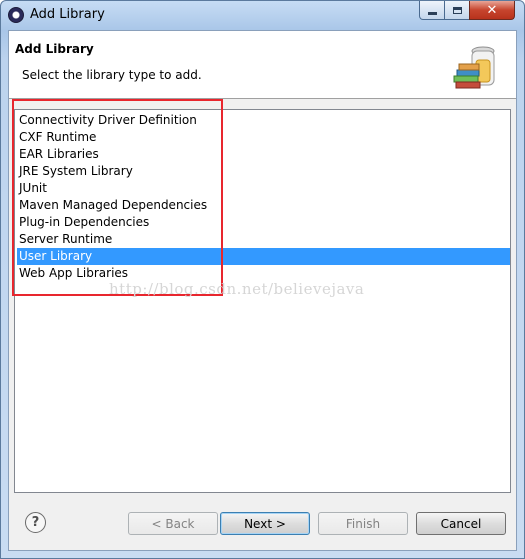  Describe the element at coordinates (474, 67) in the screenshot. I see `library-jar-books-icon` at that location.